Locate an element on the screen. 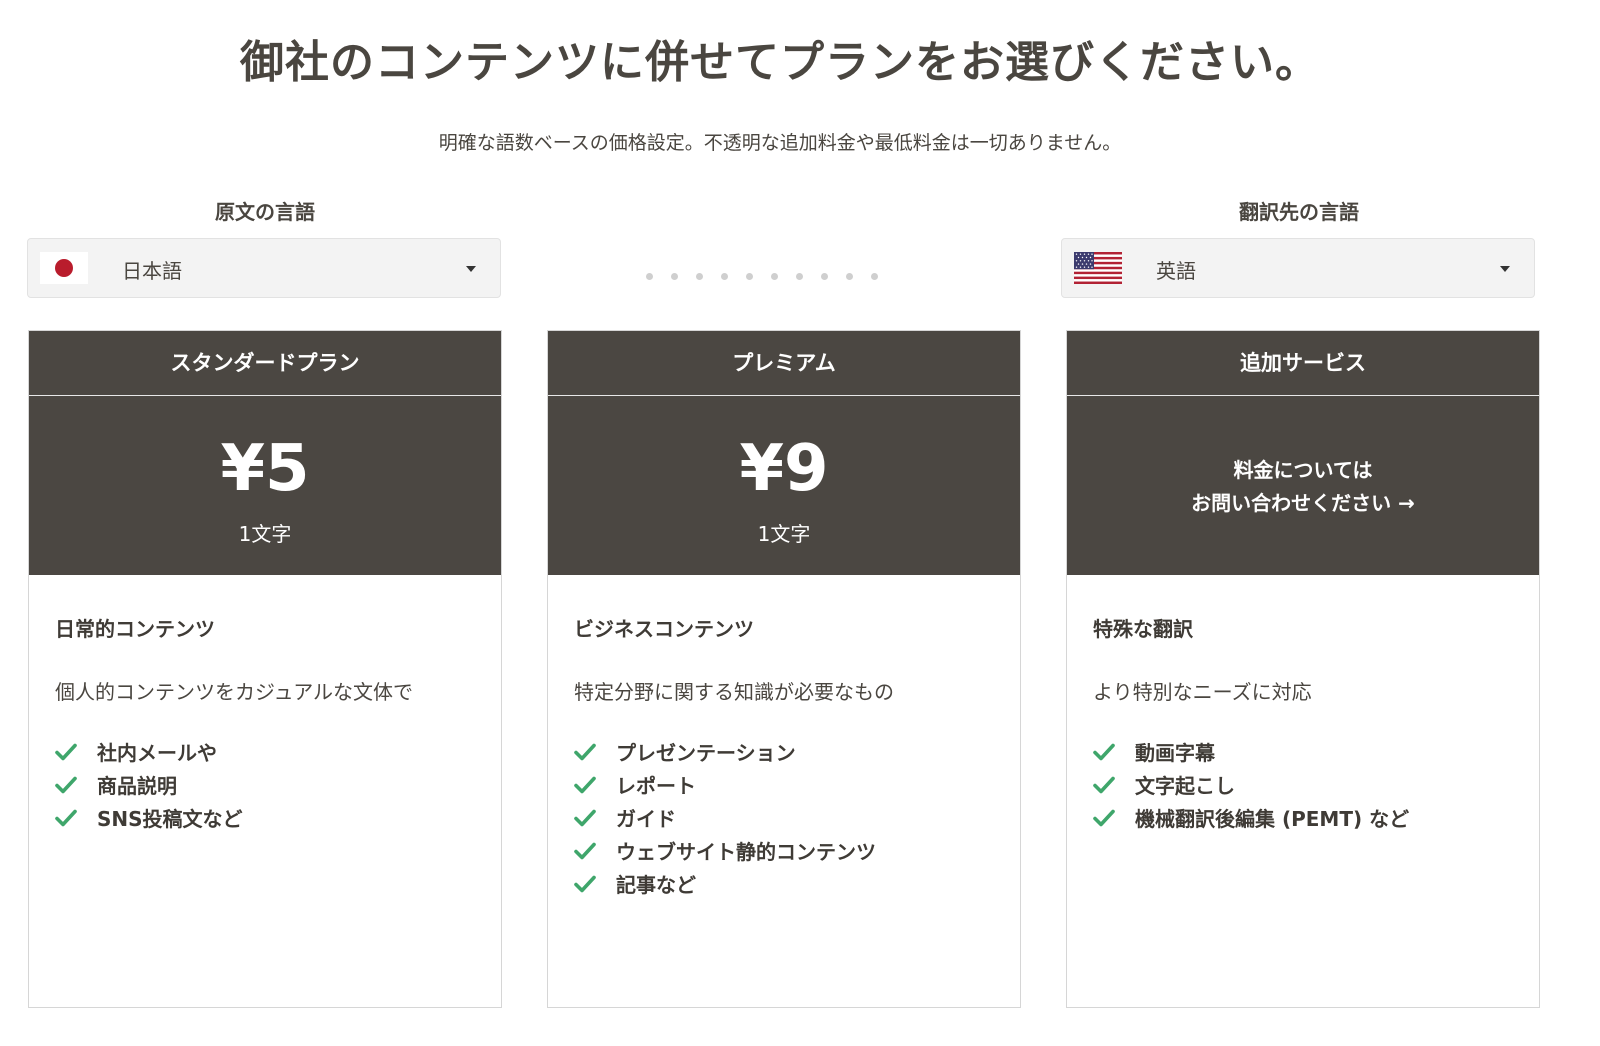 The image size is (1600, 1046). list-item: プレゼンテーション is located at coordinates (784, 751).